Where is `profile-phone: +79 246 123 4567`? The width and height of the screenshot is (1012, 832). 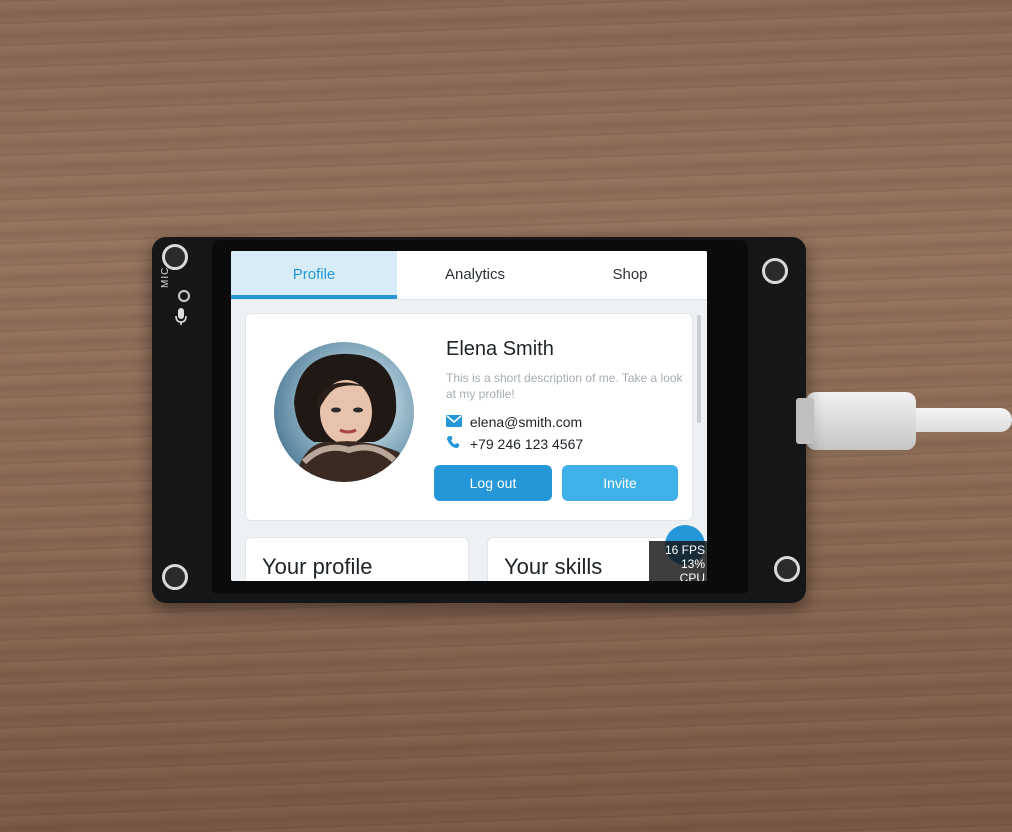
profile-phone: +79 246 123 4567 is located at coordinates (526, 444).